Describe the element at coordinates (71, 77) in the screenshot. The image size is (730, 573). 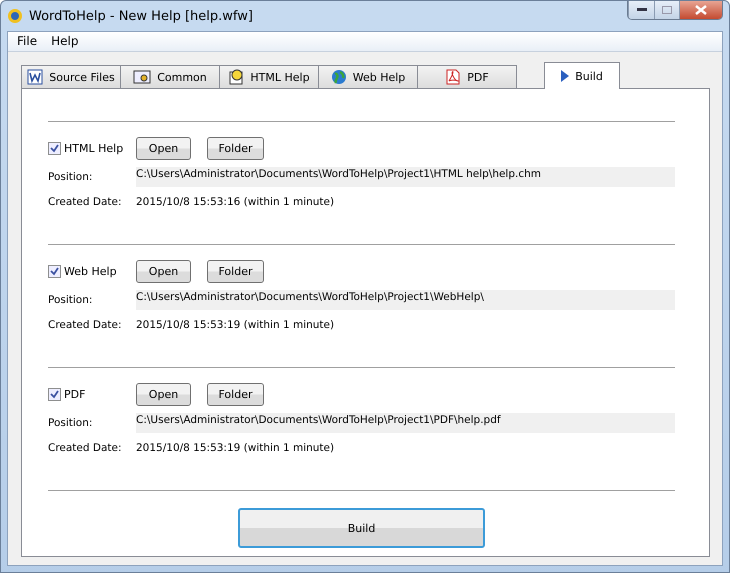
I see `tab: Source Files` at that location.